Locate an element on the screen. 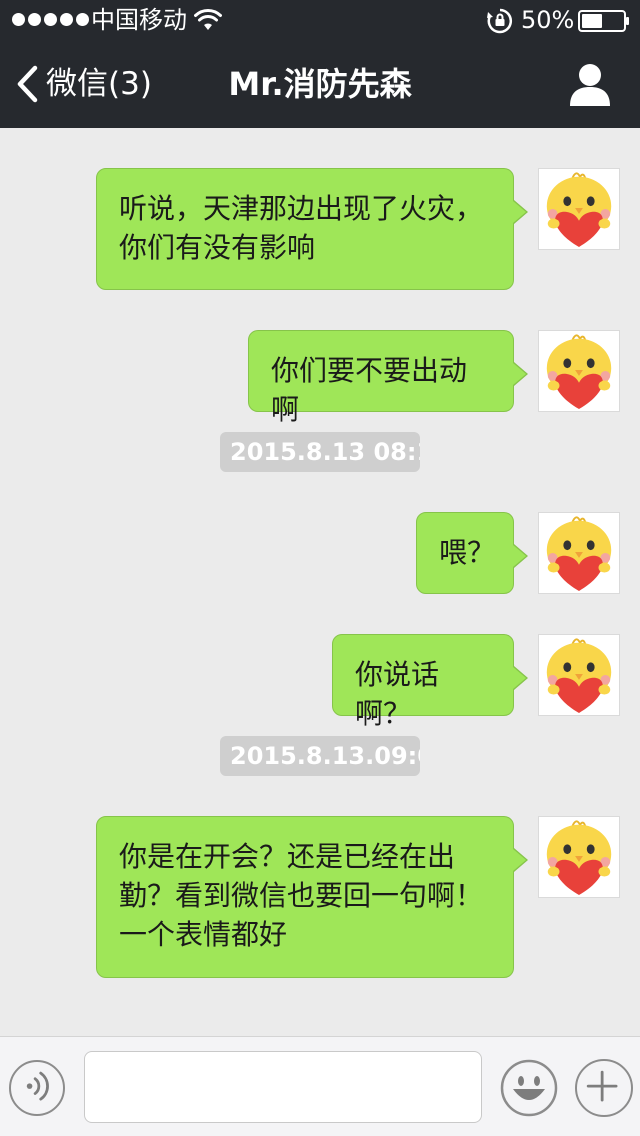  message-bubble: 听说，天津那边出现了火灾， 你们有没有影响 is located at coordinates (312, 229).